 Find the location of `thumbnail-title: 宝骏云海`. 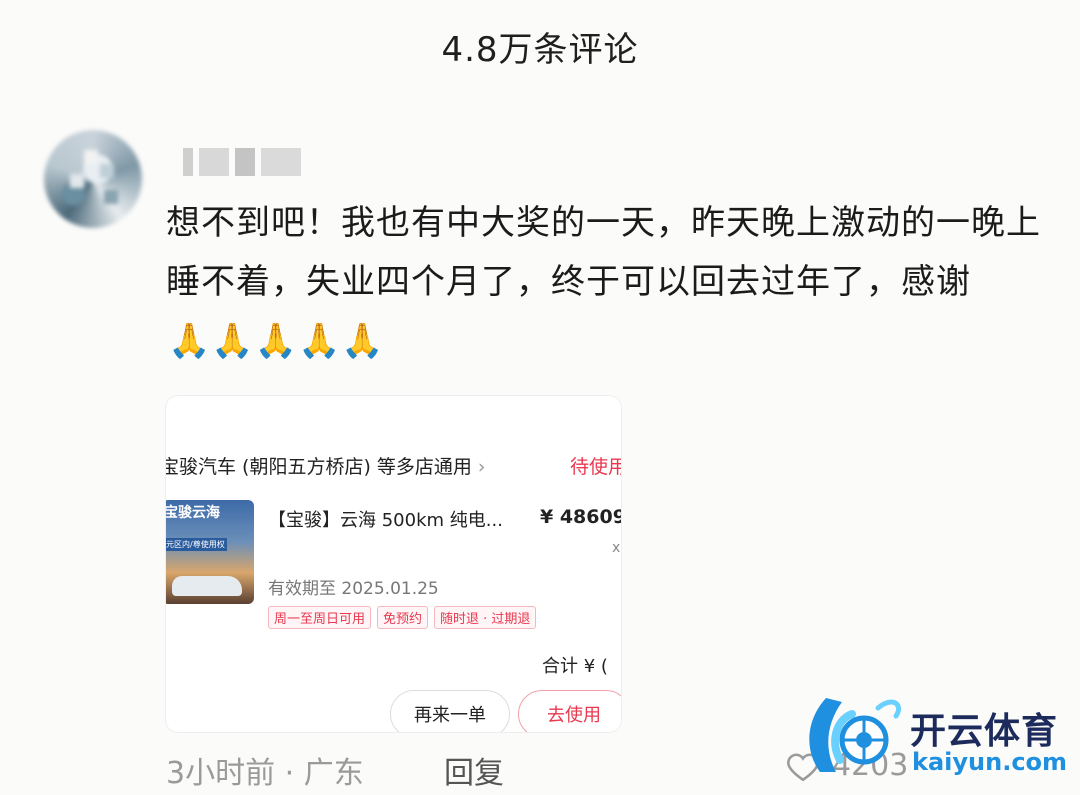

thumbnail-title: 宝骏云海 is located at coordinates (193, 513).